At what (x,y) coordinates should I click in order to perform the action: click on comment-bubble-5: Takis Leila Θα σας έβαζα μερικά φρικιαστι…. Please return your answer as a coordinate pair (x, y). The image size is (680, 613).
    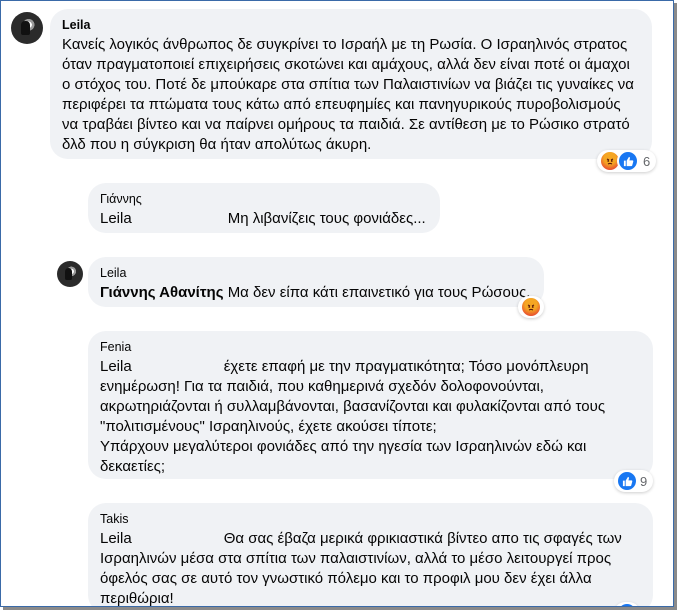
    Looking at the image, I should click on (370, 555).